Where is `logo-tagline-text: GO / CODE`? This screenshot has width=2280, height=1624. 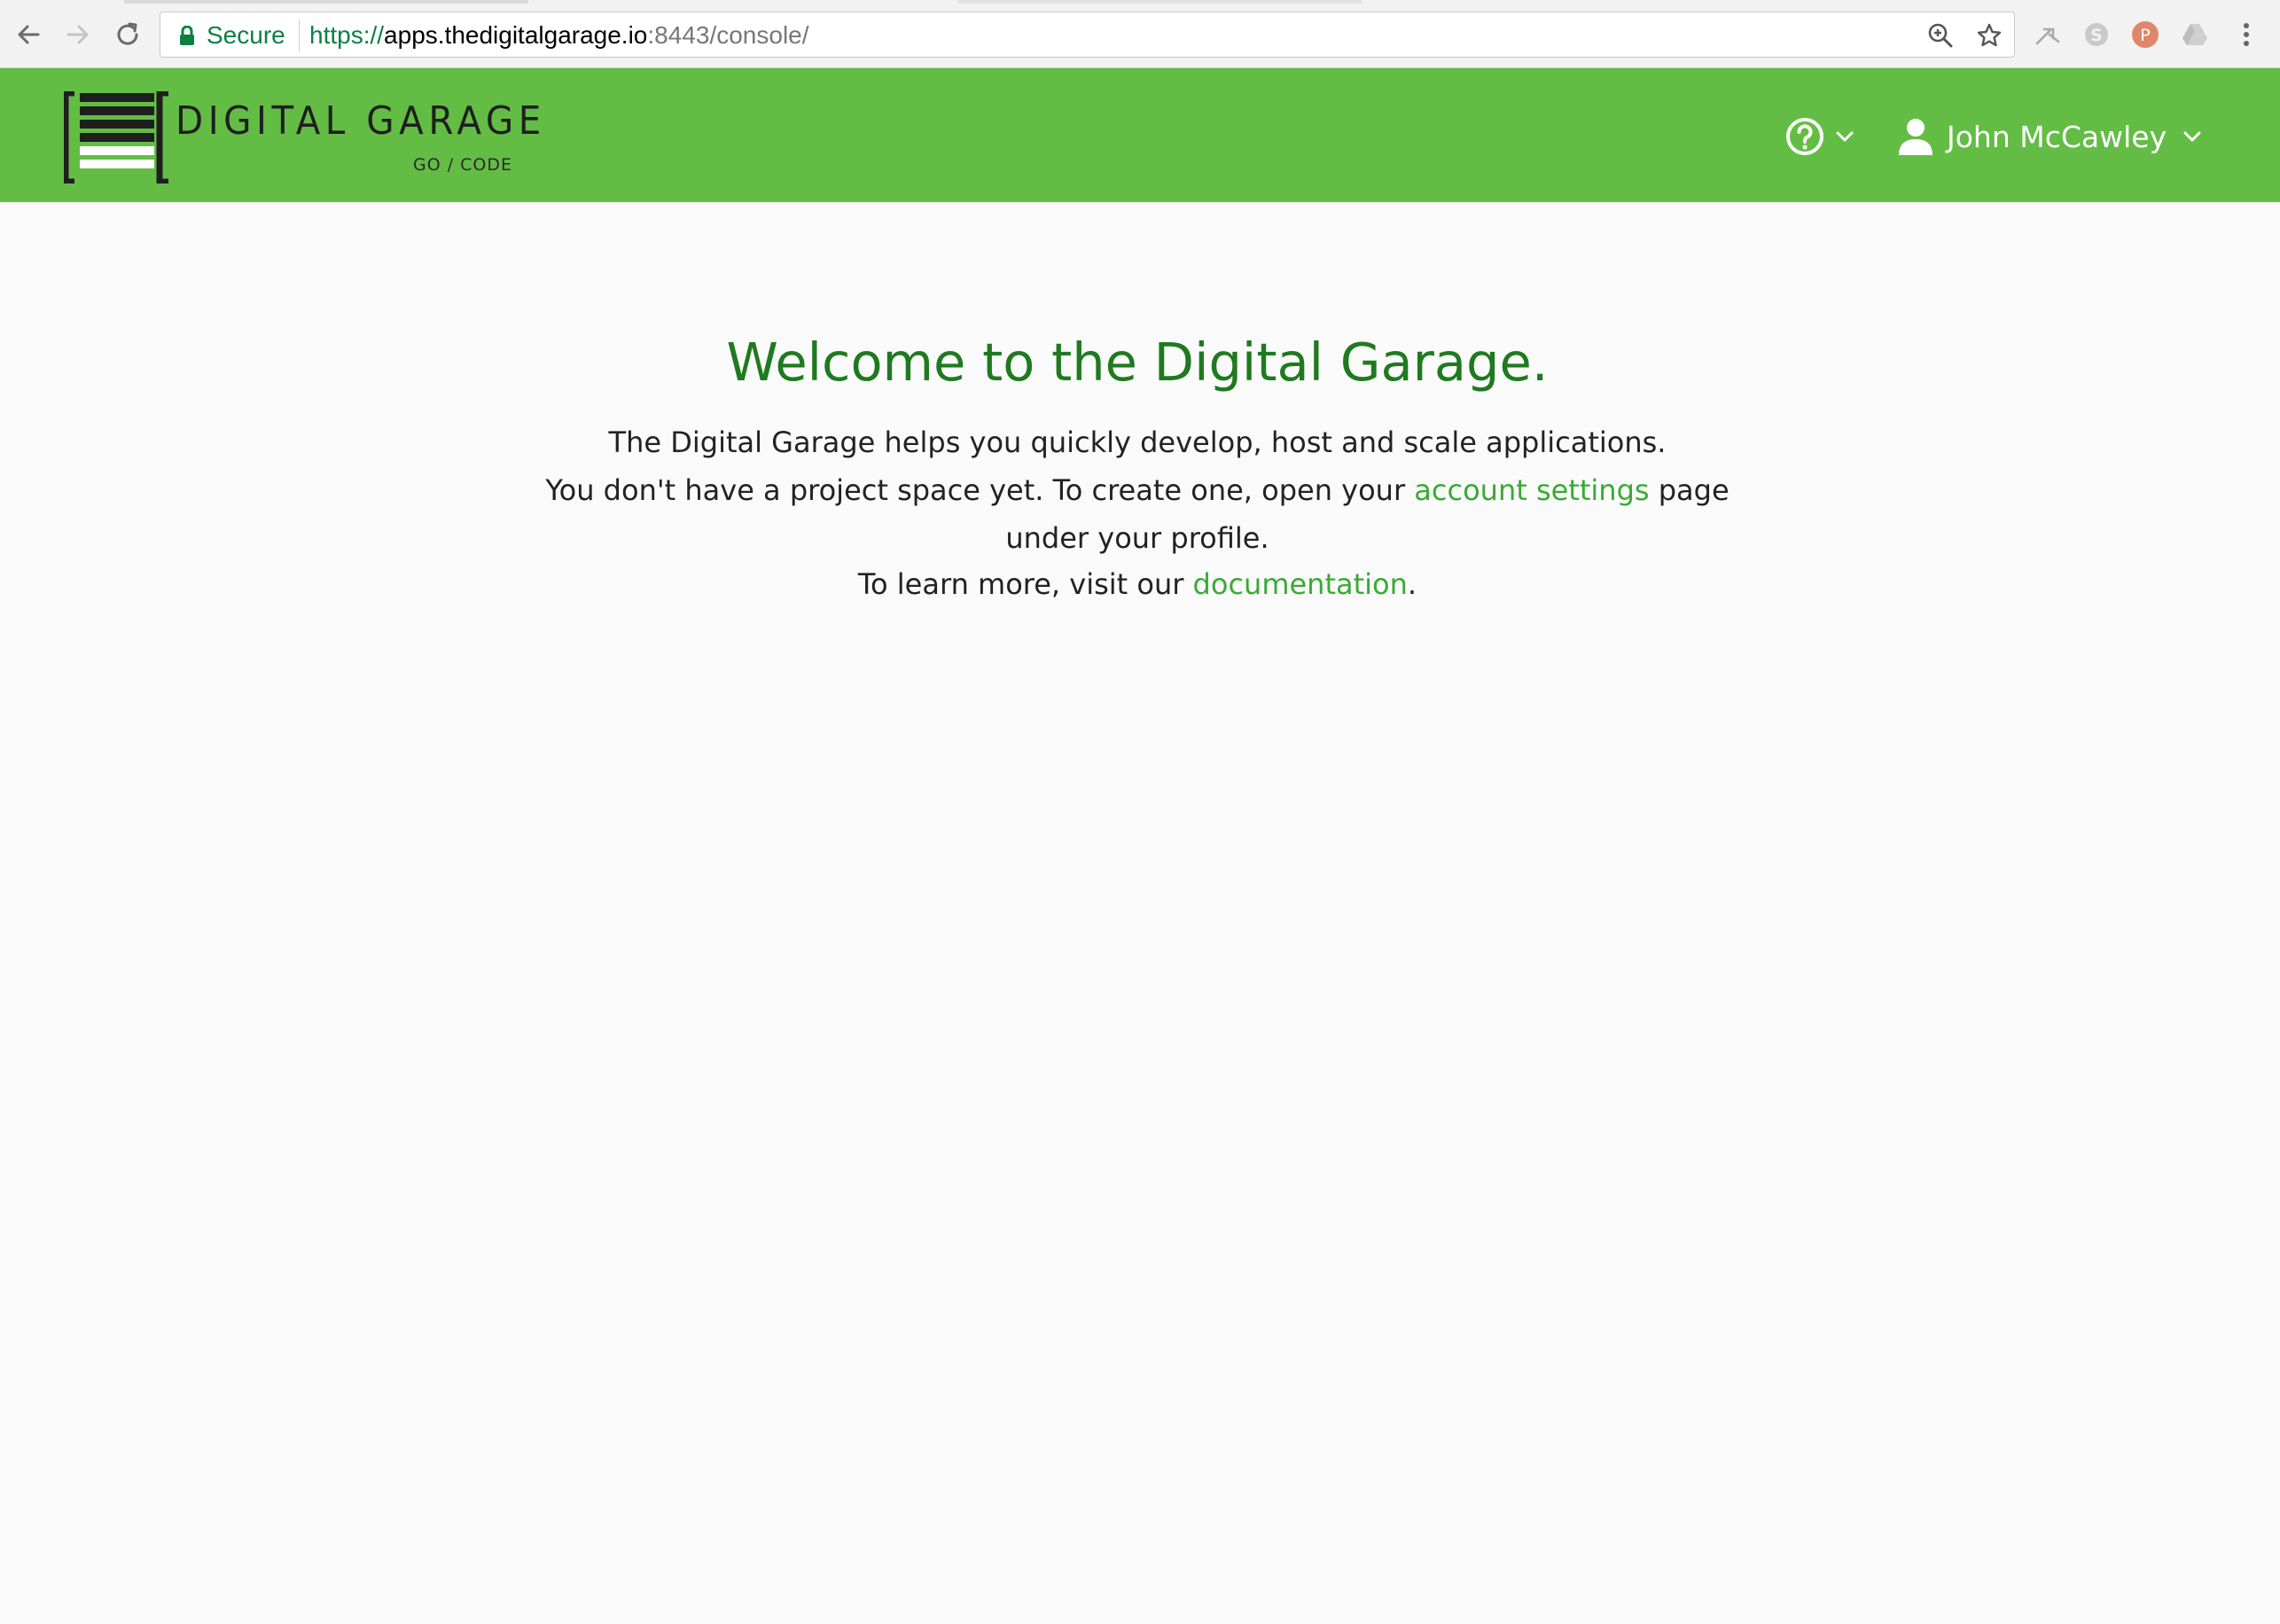 logo-tagline-text: GO / CODE is located at coordinates (463, 165).